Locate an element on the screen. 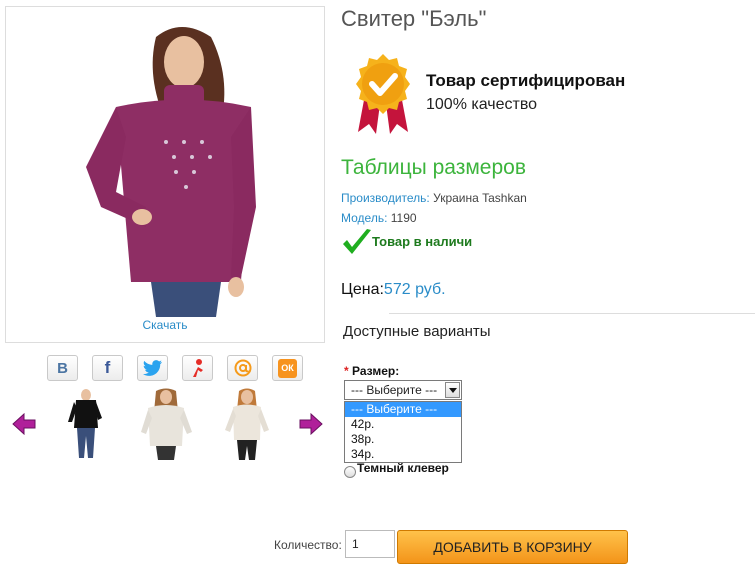  size-select: --- Выберите --- is located at coordinates (403, 390).